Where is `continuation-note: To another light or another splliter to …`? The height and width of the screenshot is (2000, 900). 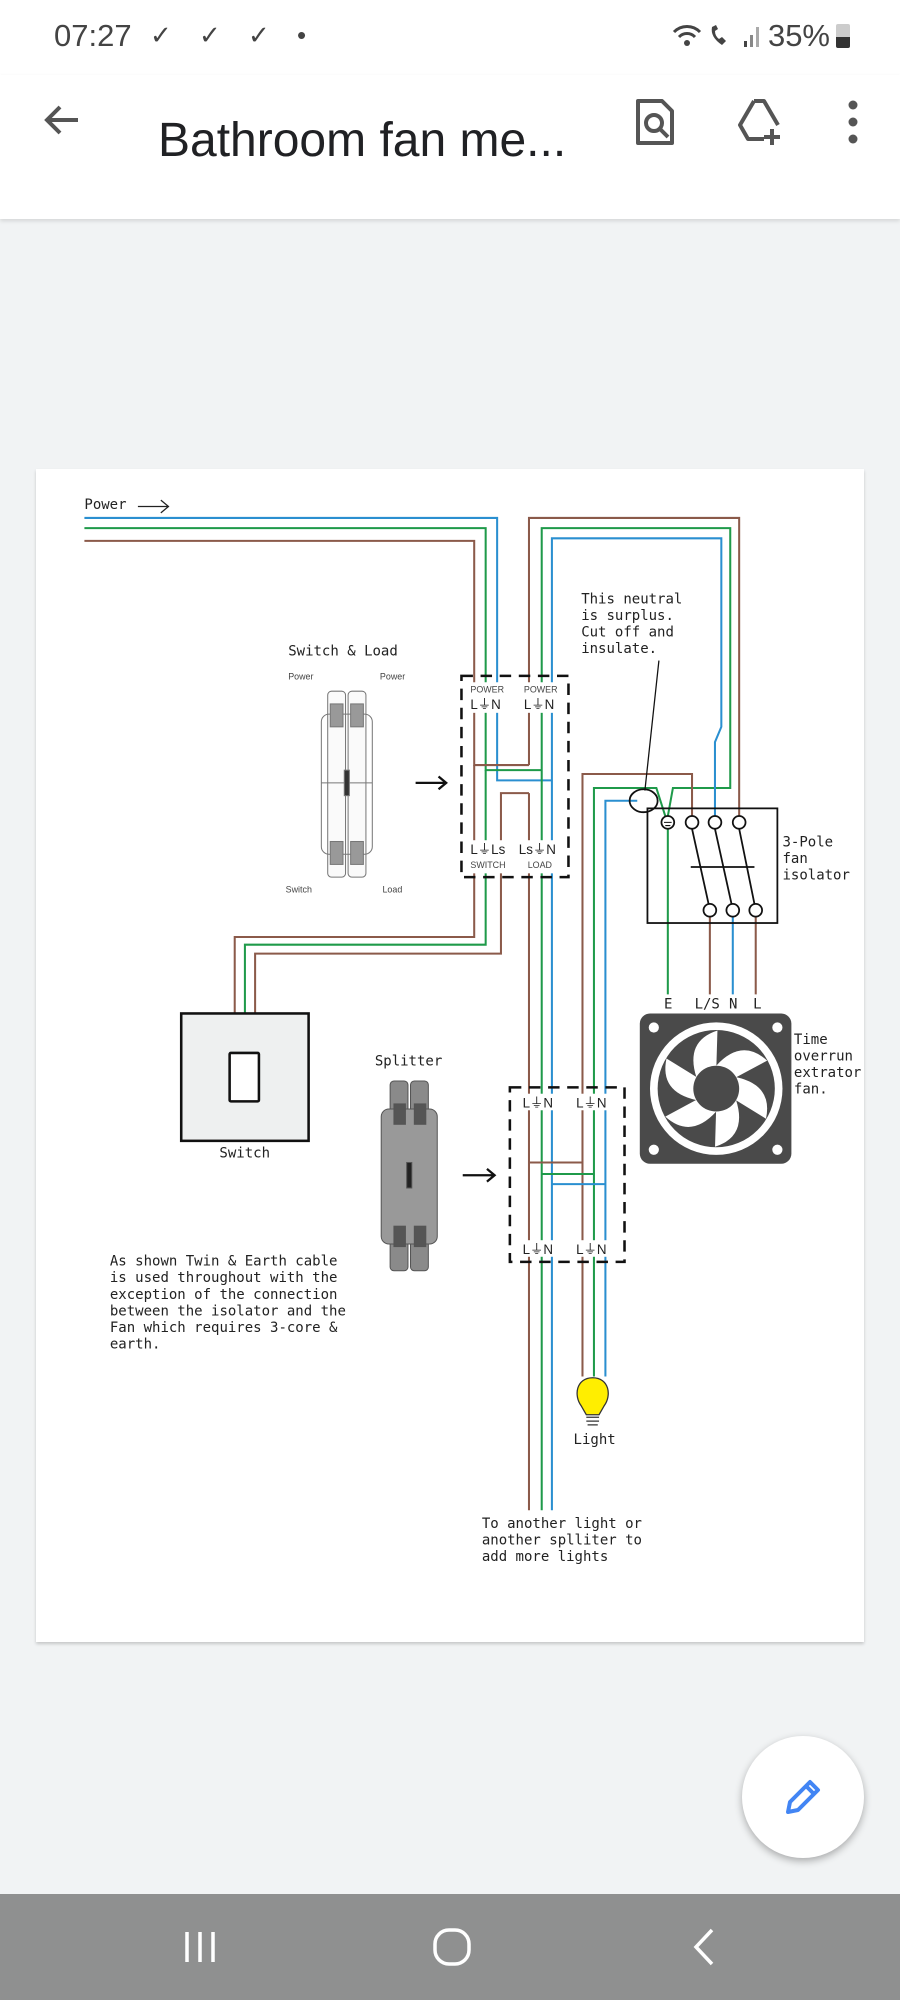
continuation-note: To another light or another splliter to … is located at coordinates (566, 1540).